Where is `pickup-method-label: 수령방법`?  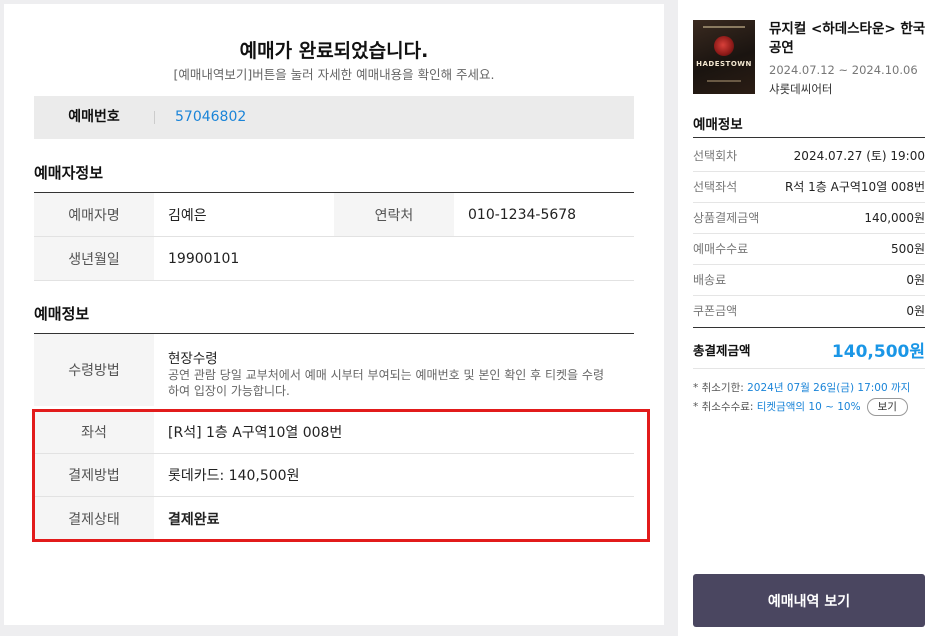 pickup-method-label: 수령방법 is located at coordinates (94, 370).